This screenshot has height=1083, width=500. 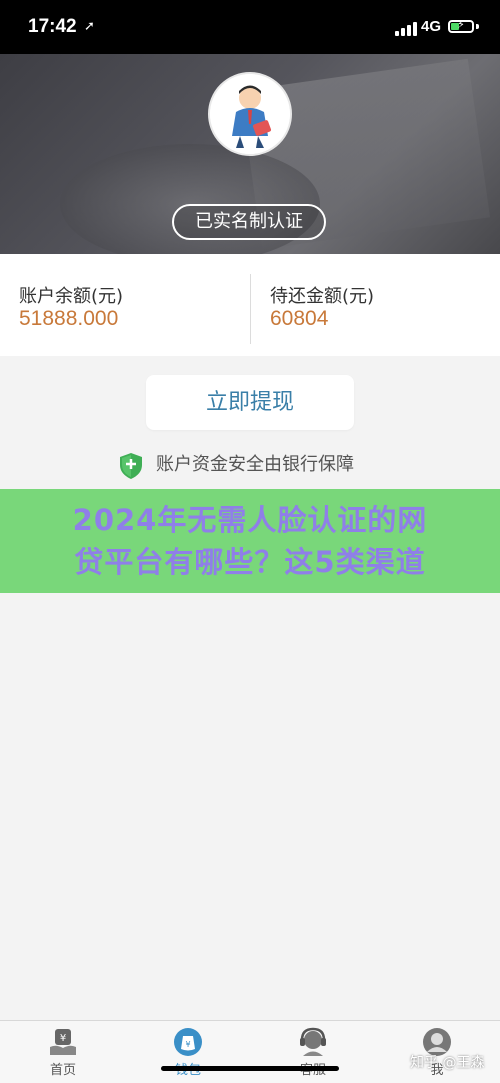 I want to click on account-balance-label: 账户余额(元), so click(x=71, y=296).